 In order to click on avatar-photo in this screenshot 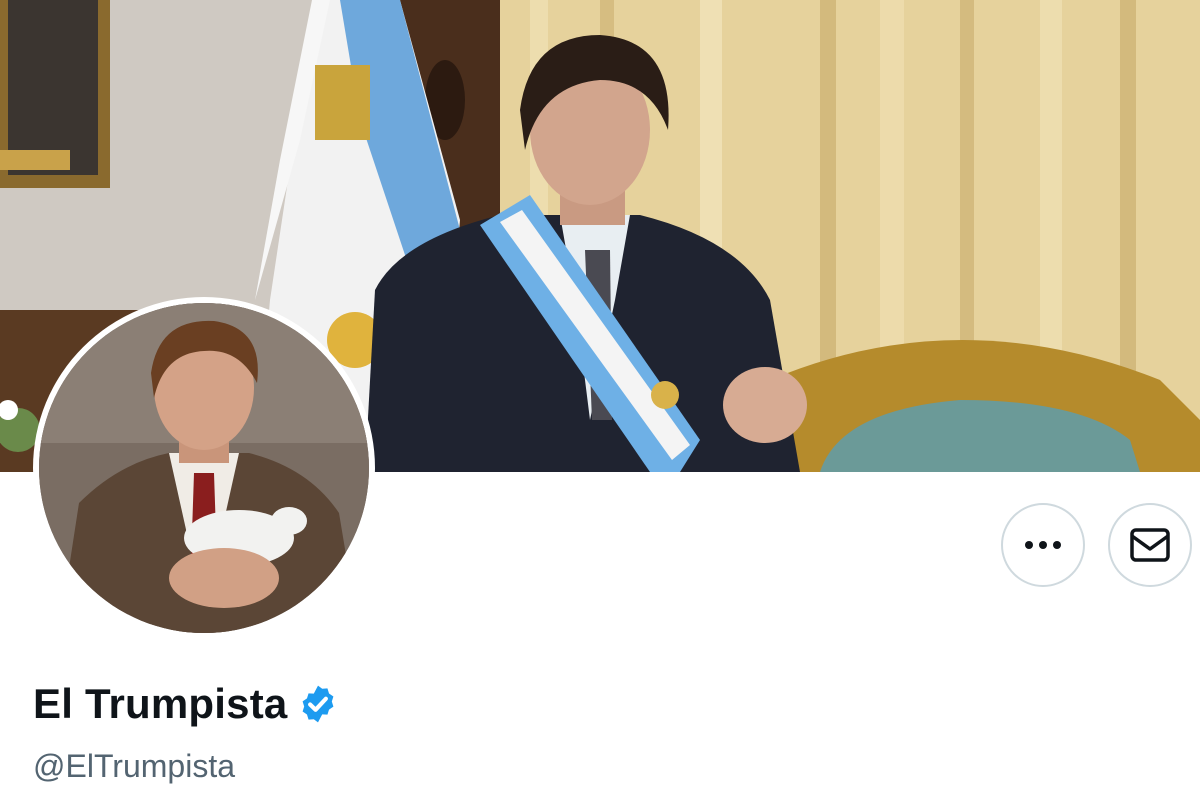, I will do `click(204, 468)`.